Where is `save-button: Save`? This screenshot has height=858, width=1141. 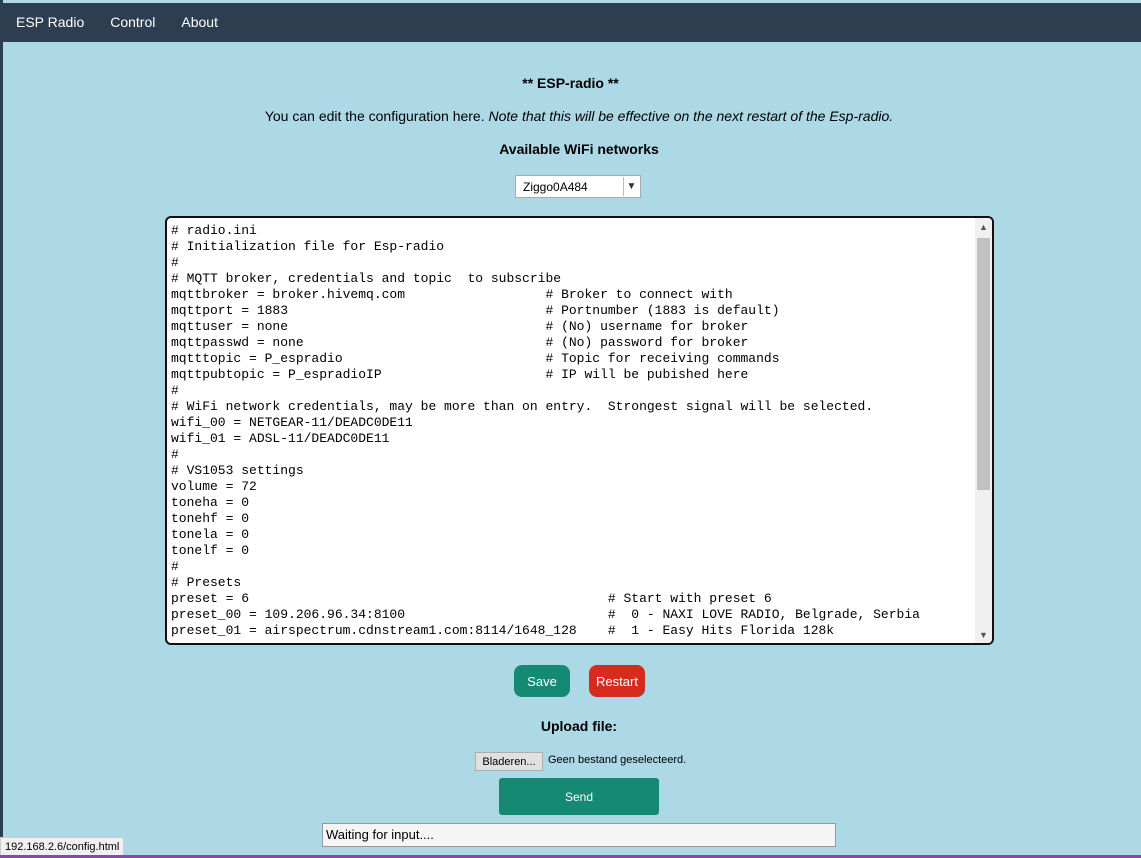 save-button: Save is located at coordinates (542, 681).